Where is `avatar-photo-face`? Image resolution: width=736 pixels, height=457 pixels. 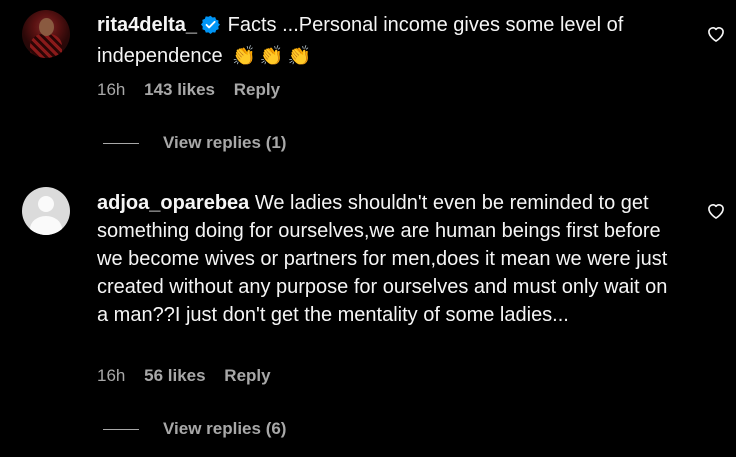
avatar-photo-face is located at coordinates (46, 27).